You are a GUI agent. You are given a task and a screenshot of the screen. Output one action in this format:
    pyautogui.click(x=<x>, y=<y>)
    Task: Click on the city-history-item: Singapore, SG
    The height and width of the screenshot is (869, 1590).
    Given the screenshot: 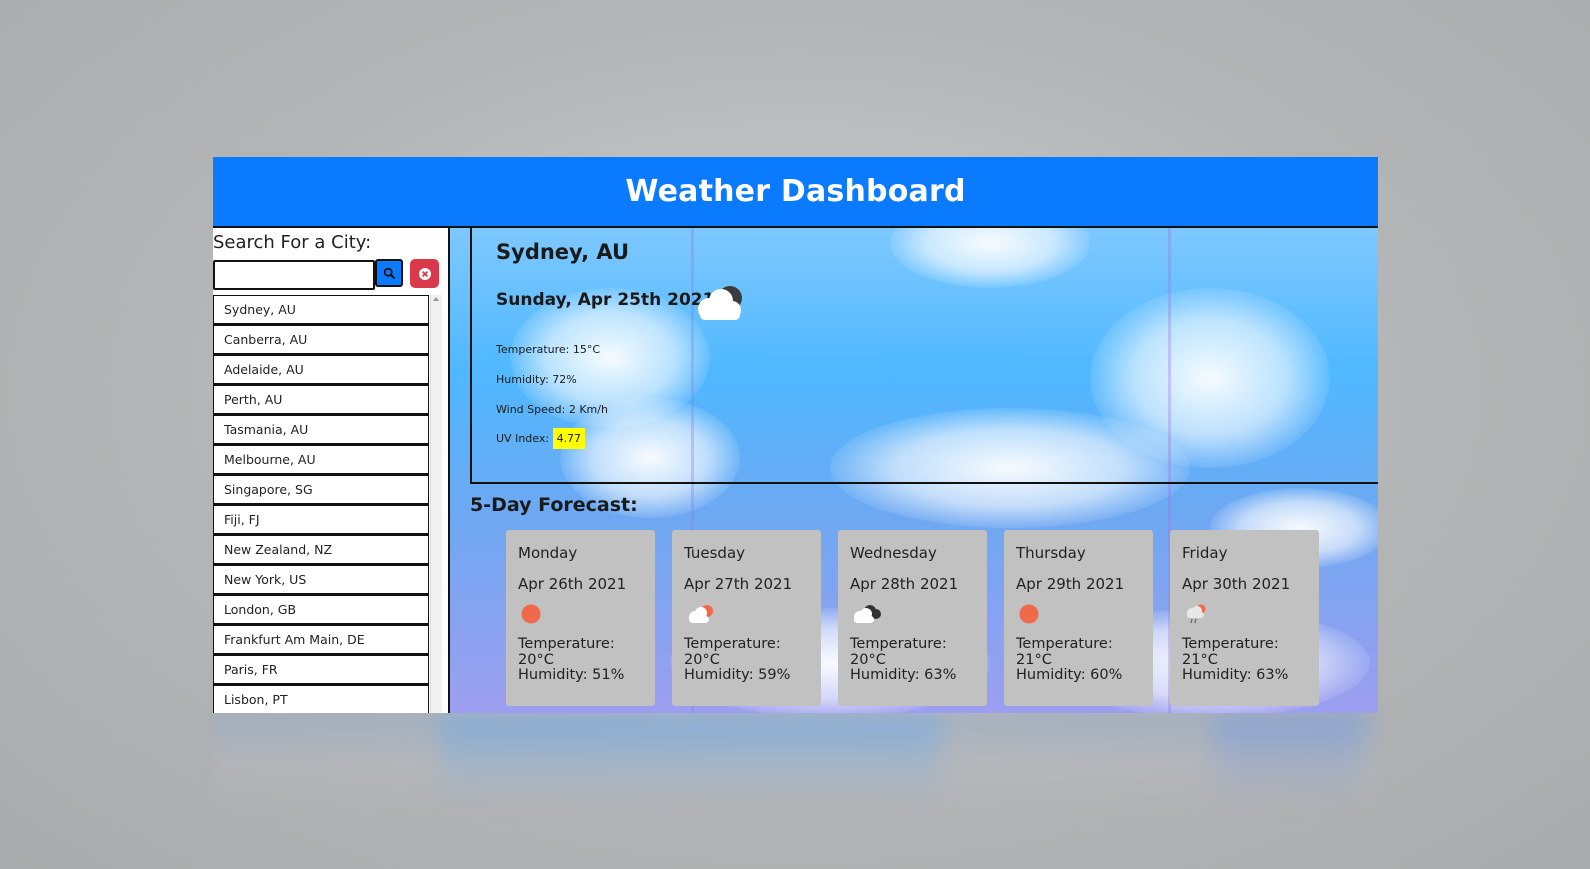 What is the action you would take?
    pyautogui.click(x=321, y=490)
    